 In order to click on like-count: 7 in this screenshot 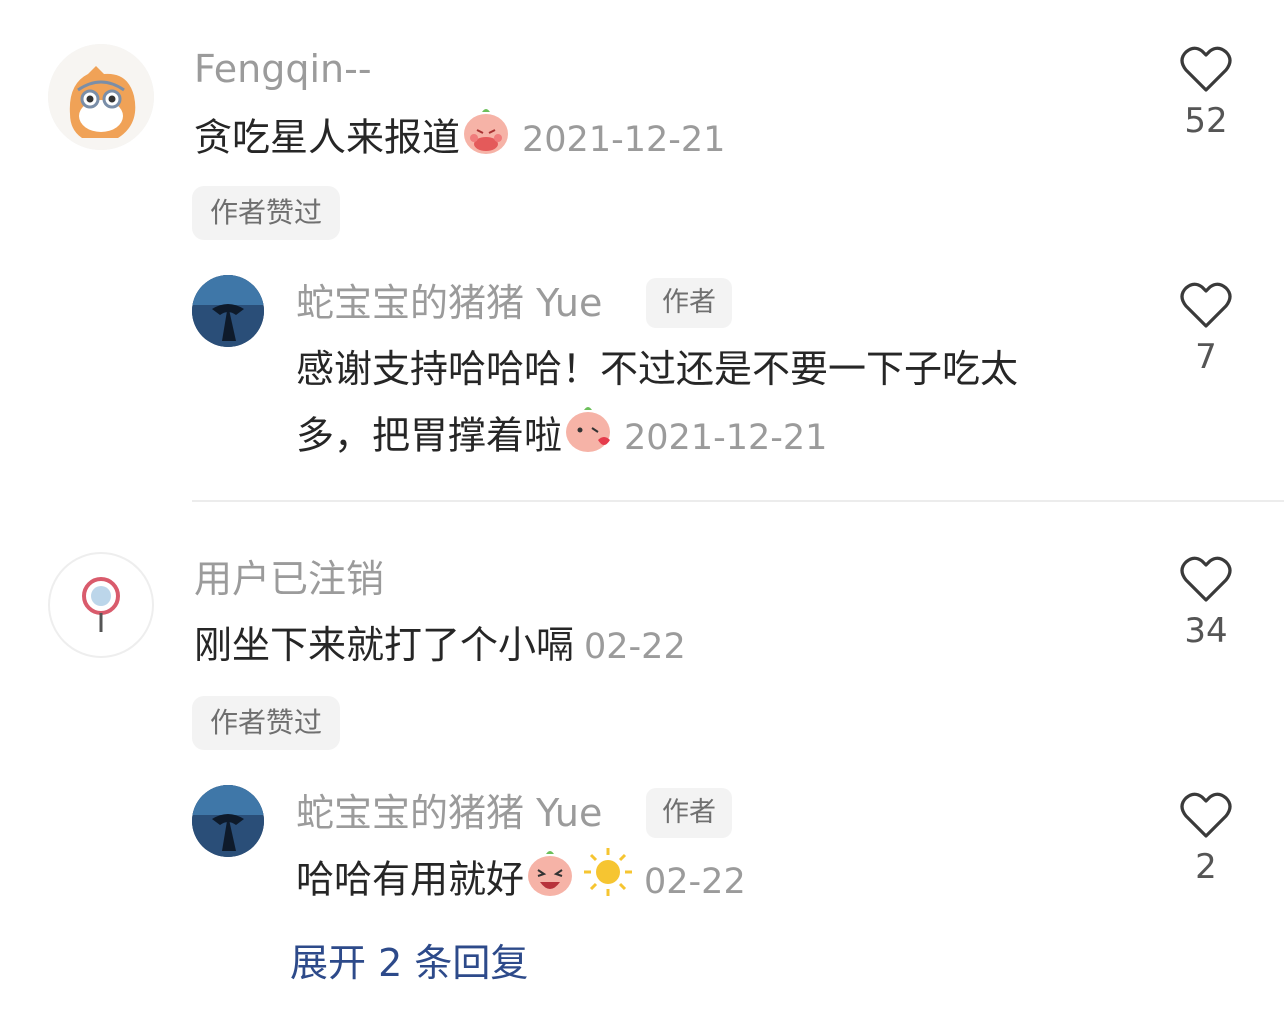, I will do `click(1206, 357)`.